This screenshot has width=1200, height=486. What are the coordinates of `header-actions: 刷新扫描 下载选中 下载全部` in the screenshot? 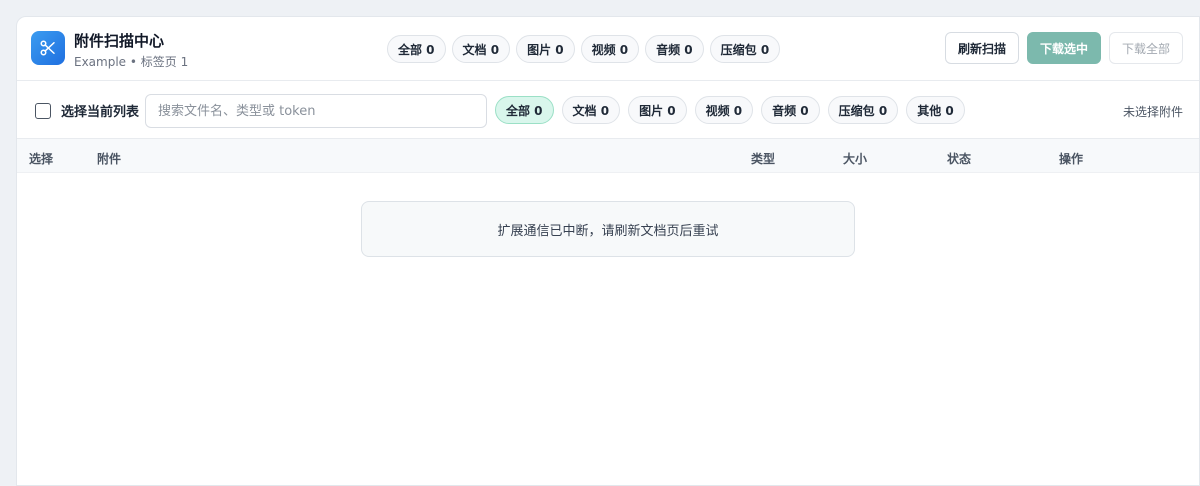 It's located at (1063, 48).